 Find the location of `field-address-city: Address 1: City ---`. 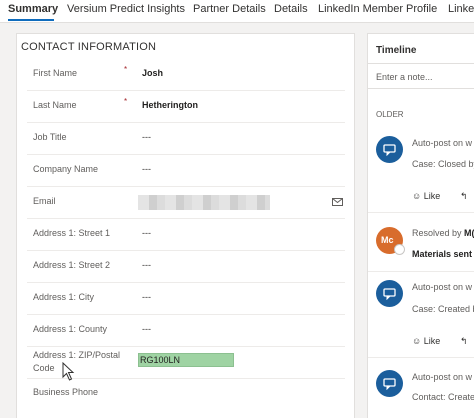

field-address-city: Address 1: City --- is located at coordinates (186, 299).